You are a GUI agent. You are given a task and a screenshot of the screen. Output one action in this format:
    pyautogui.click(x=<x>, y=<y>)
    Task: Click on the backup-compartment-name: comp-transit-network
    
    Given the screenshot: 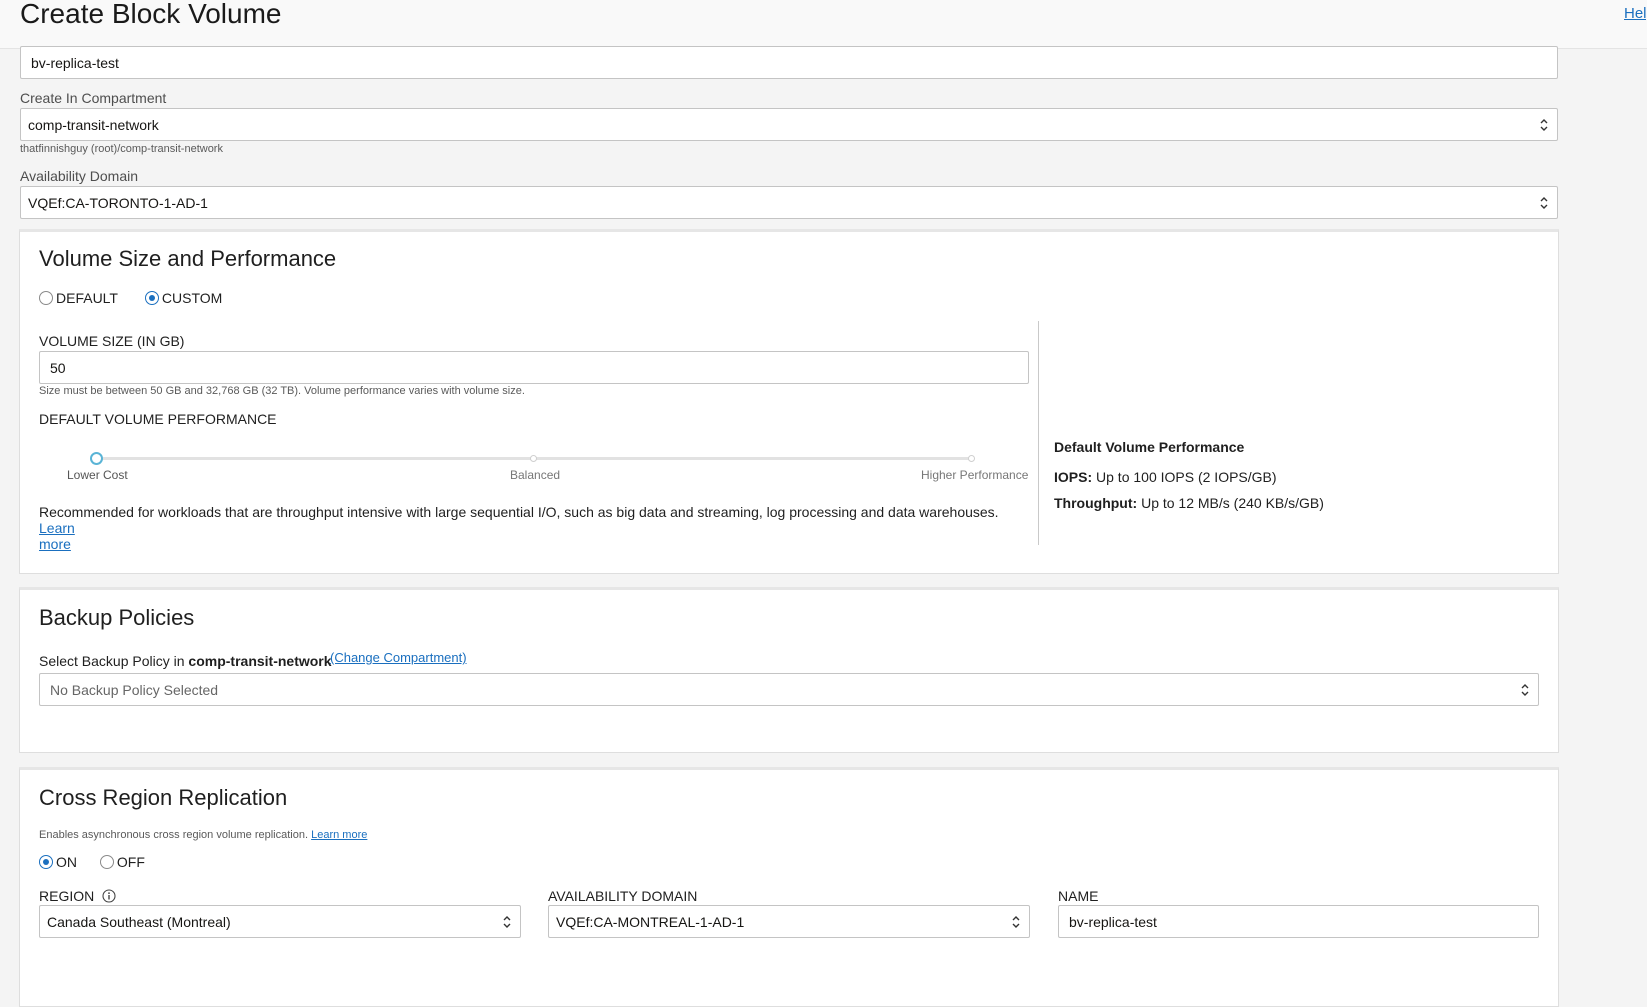 What is the action you would take?
    pyautogui.click(x=260, y=661)
    